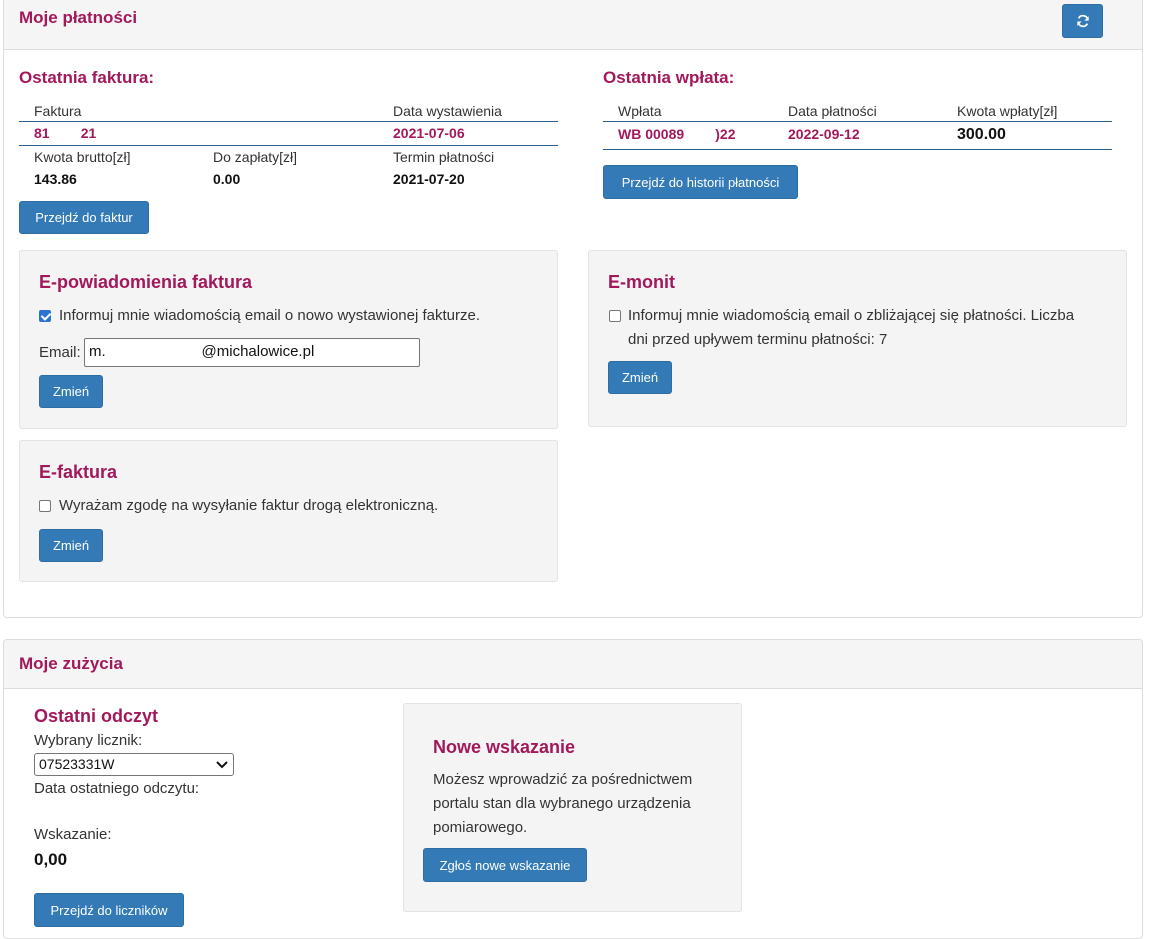 The width and height of the screenshot is (1153, 939). I want to click on payments-panel-header, so click(573, 25).